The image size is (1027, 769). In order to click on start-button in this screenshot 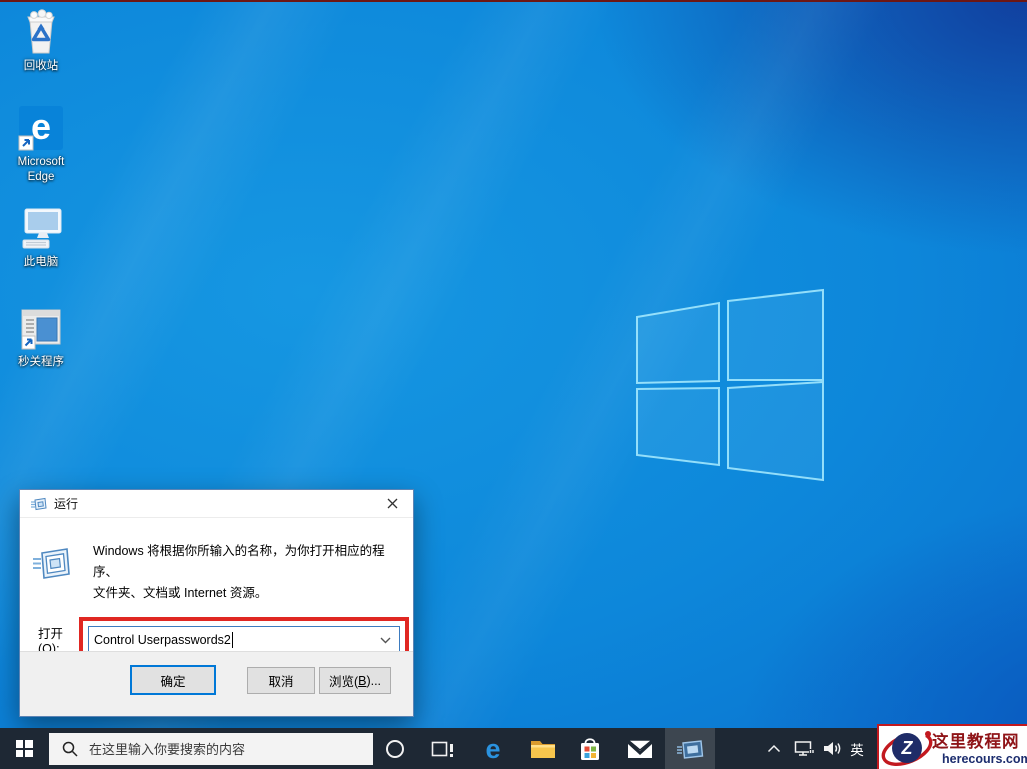, I will do `click(24, 748)`.